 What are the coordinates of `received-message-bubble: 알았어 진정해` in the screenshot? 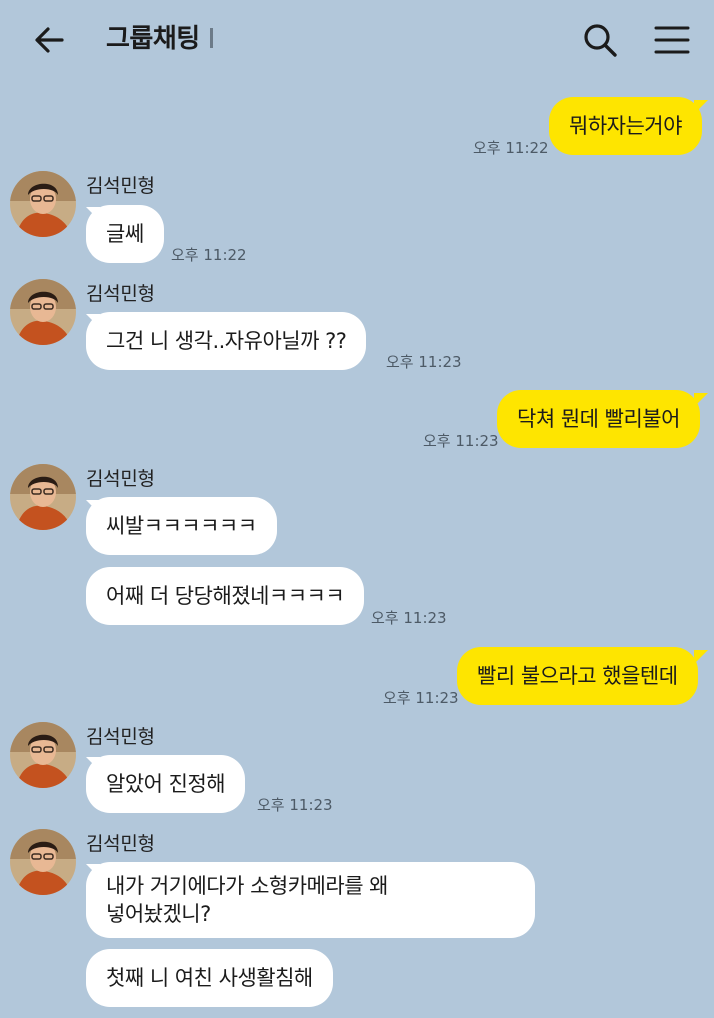 It's located at (166, 784).